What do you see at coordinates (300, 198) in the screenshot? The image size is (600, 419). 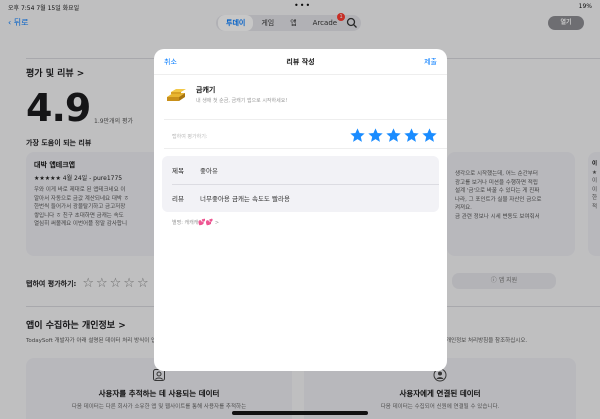 I see `review-field: 리뷰 너무좋아용 금캐는 속도도 빨라용` at bounding box center [300, 198].